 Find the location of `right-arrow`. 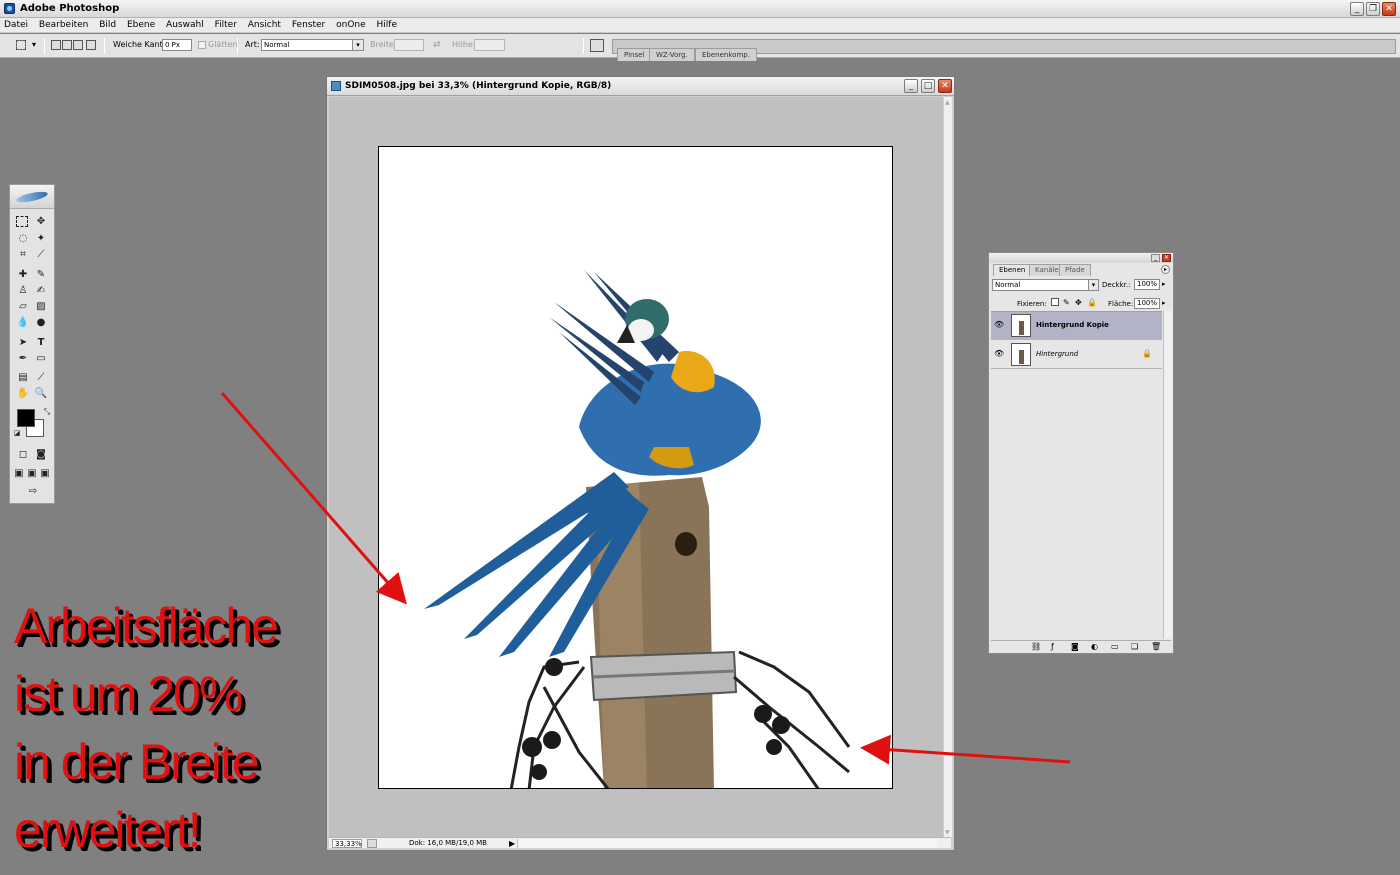

right-arrow is located at coordinates (965, 749).